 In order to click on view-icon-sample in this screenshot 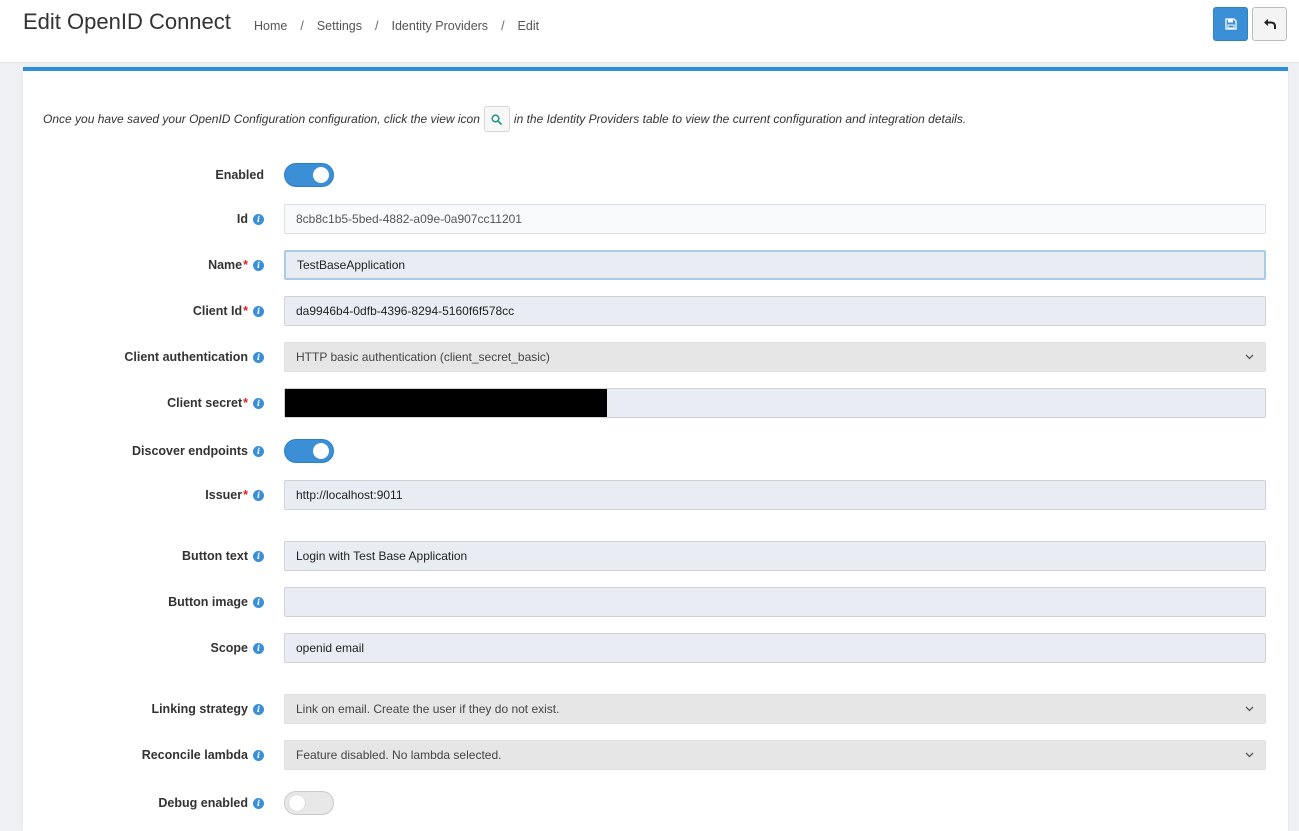, I will do `click(496, 119)`.